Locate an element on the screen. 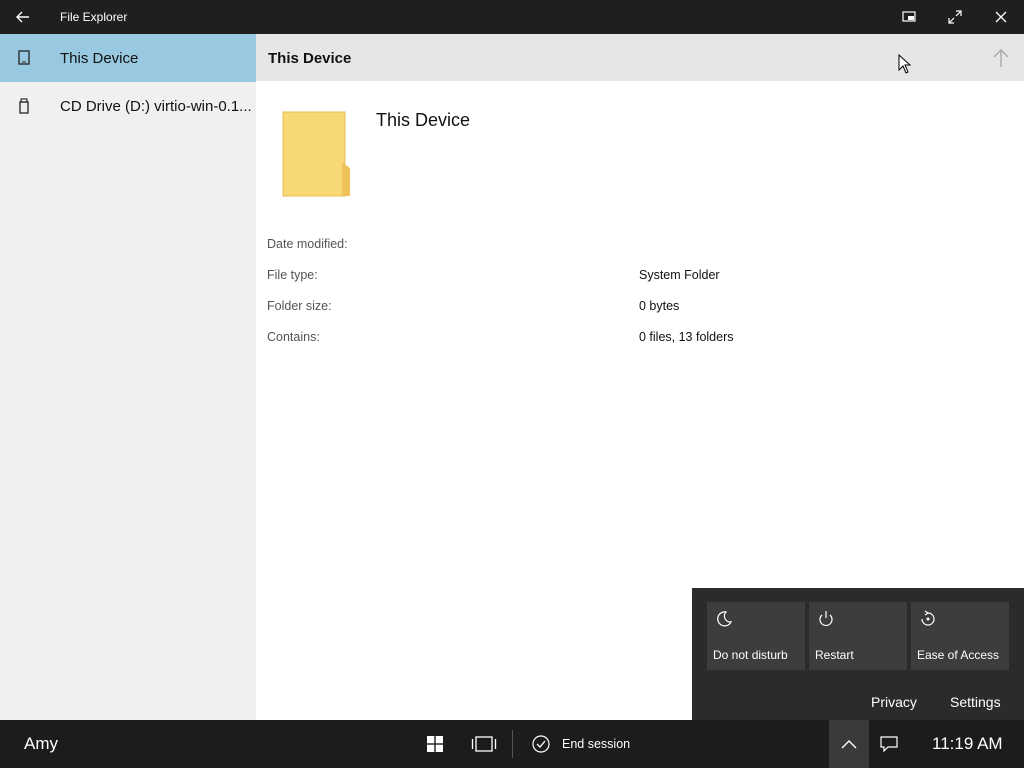 Image resolution: width=1024 pixels, height=768 pixels. property-row-date-modified: Date modified: is located at coordinates (637, 252).